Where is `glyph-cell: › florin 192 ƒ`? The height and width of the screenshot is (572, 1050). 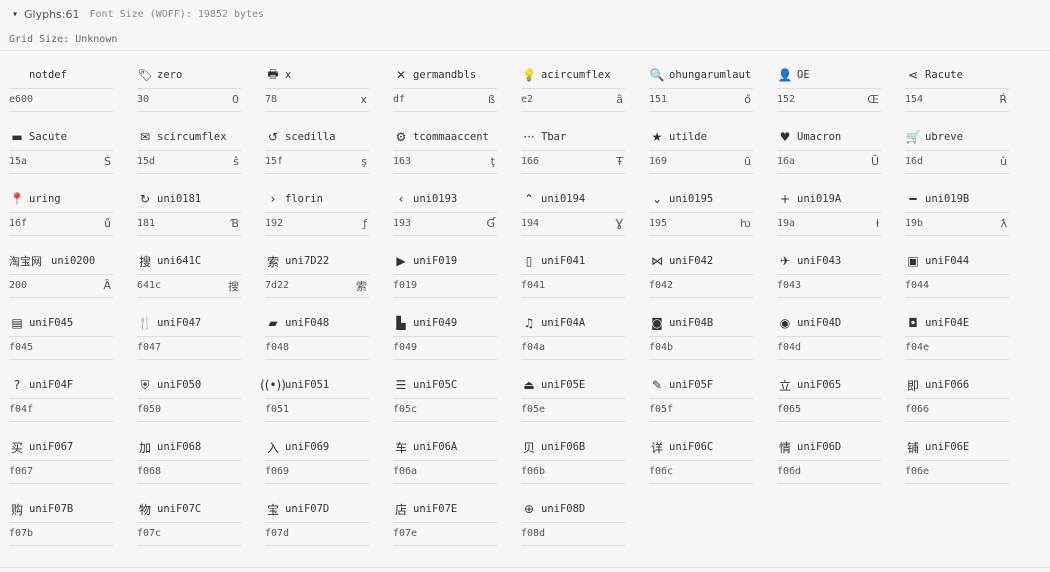 glyph-cell: › florin 192 ƒ is located at coordinates (317, 217).